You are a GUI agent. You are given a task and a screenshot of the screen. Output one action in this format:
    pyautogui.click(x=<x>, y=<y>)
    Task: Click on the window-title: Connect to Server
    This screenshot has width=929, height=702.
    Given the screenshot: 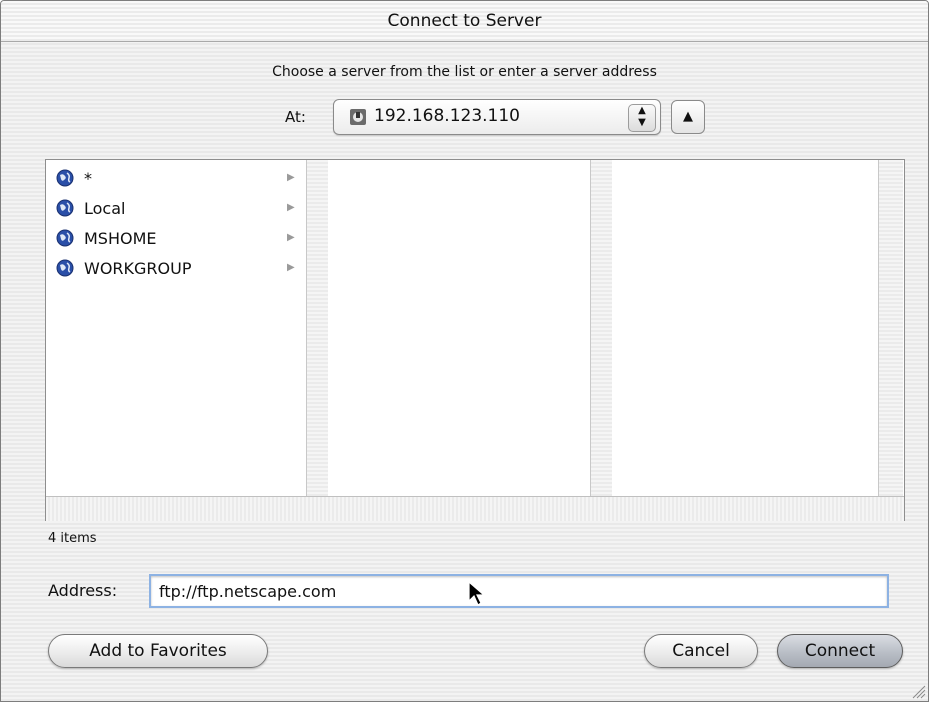 What is the action you would take?
    pyautogui.click(x=464, y=21)
    